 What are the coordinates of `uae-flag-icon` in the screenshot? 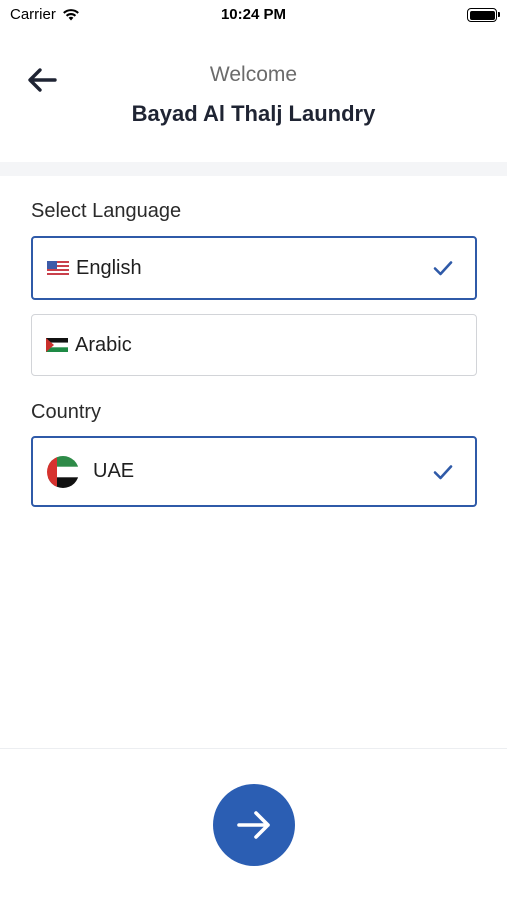 It's located at (63, 471).